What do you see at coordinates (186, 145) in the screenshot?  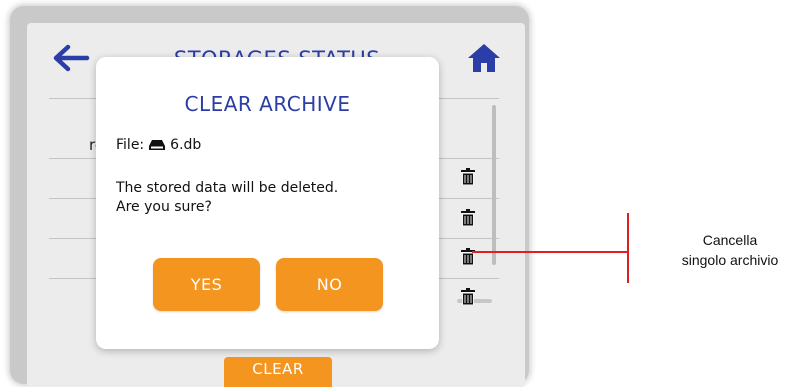 I see `file-name: 6.db` at bounding box center [186, 145].